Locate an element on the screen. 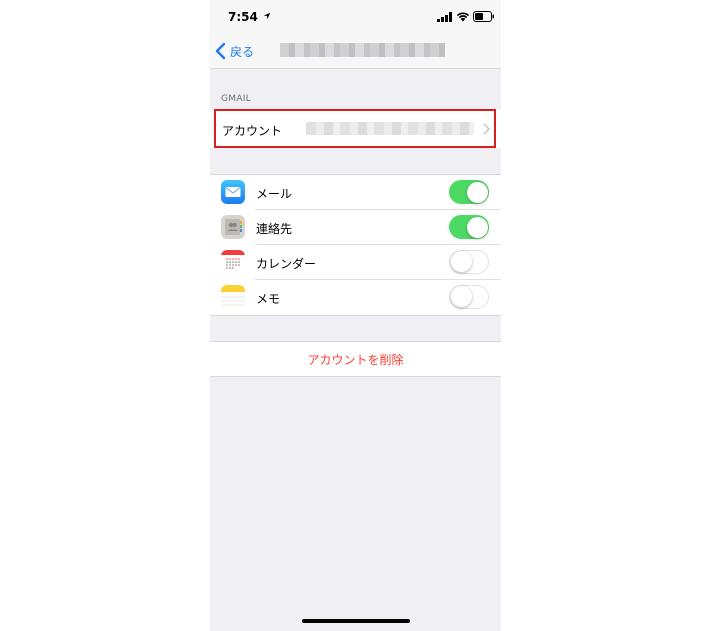 This screenshot has height=631, width=710. wifi-icon is located at coordinates (463, 17).